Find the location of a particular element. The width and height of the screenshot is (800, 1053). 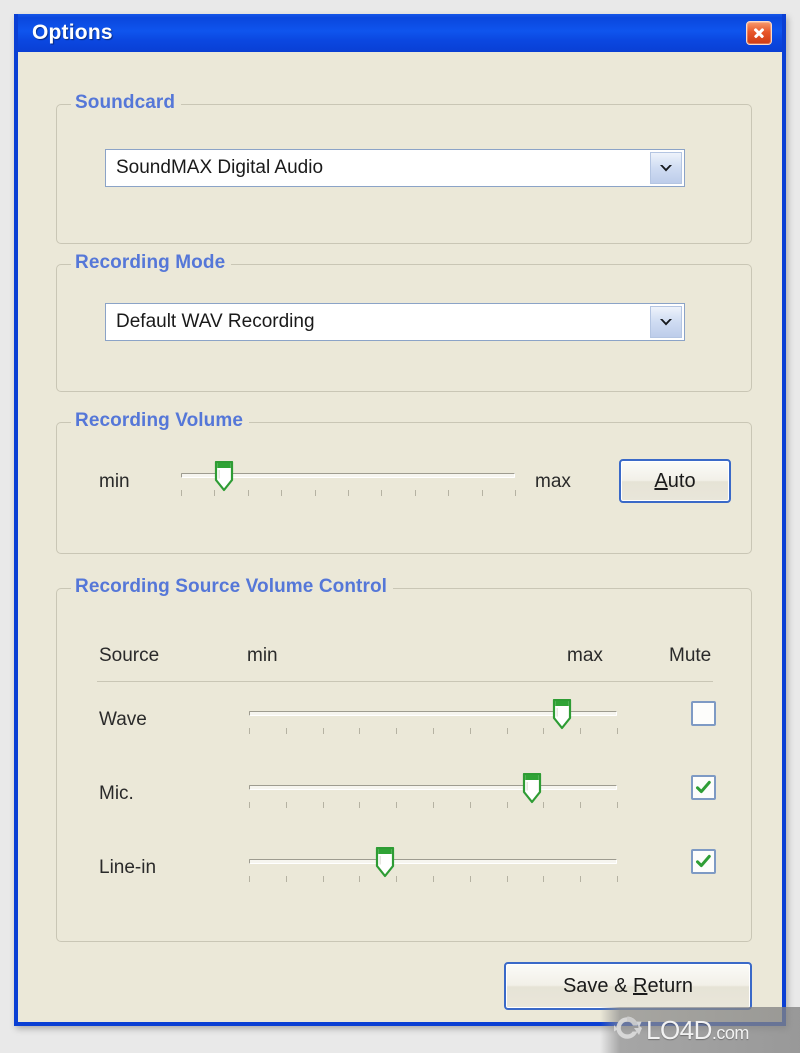

auto-button: Auto is located at coordinates (675, 481).